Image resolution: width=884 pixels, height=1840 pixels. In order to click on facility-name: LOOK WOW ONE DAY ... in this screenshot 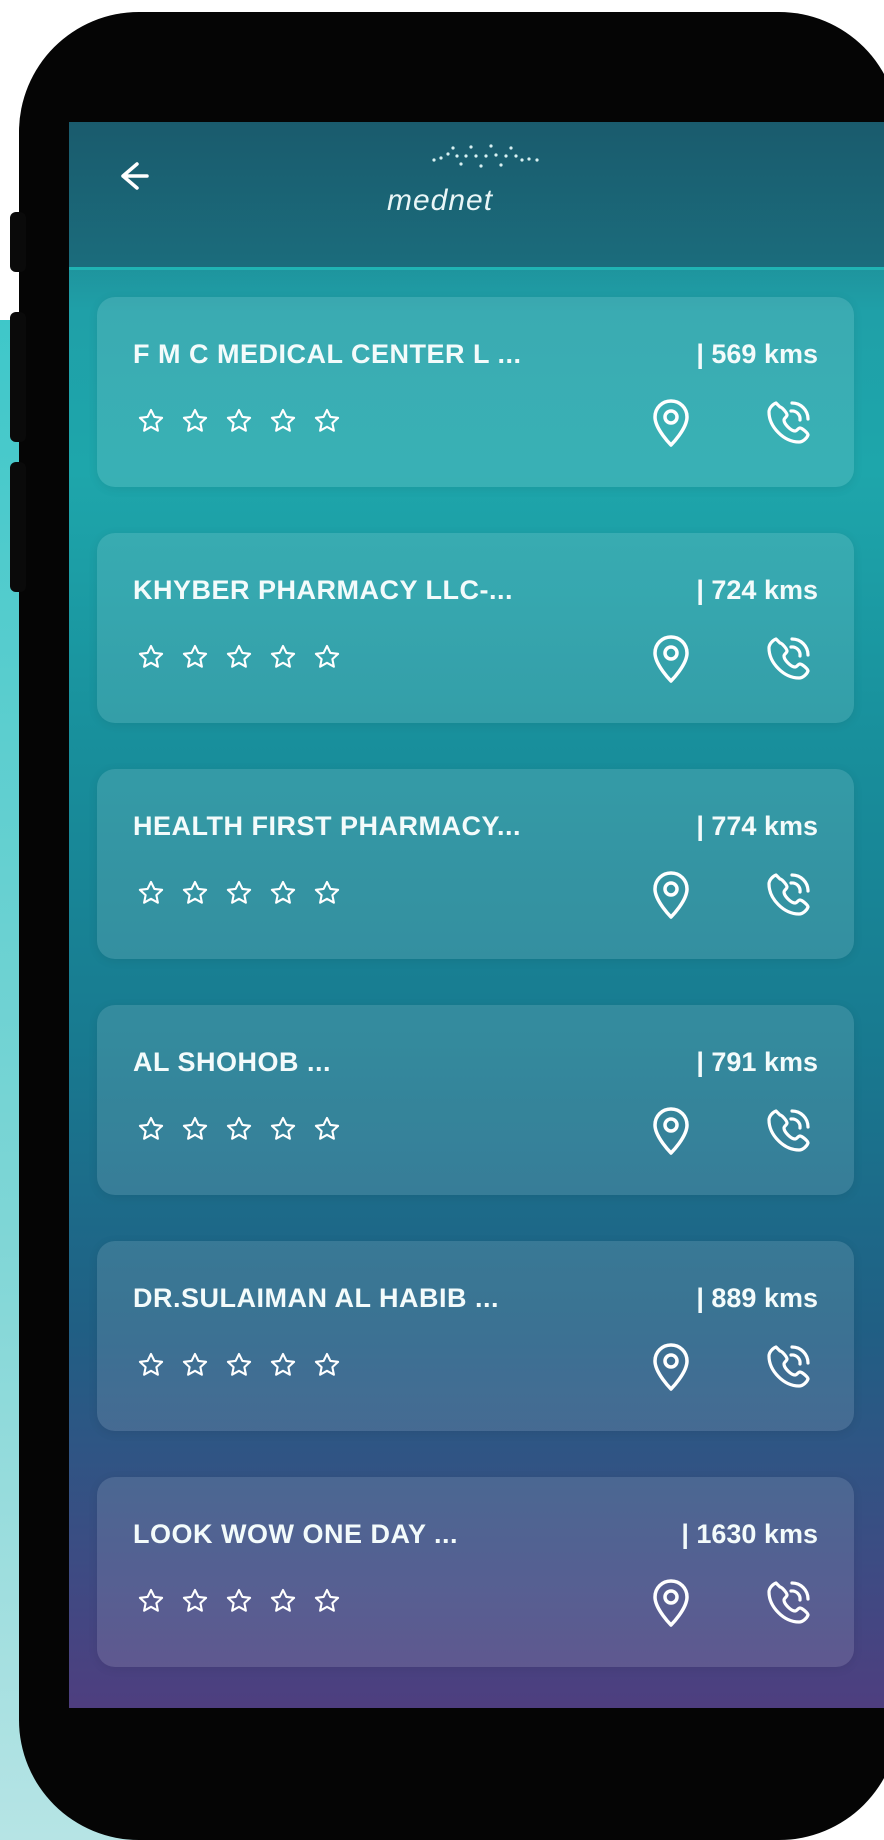, I will do `click(296, 1534)`.